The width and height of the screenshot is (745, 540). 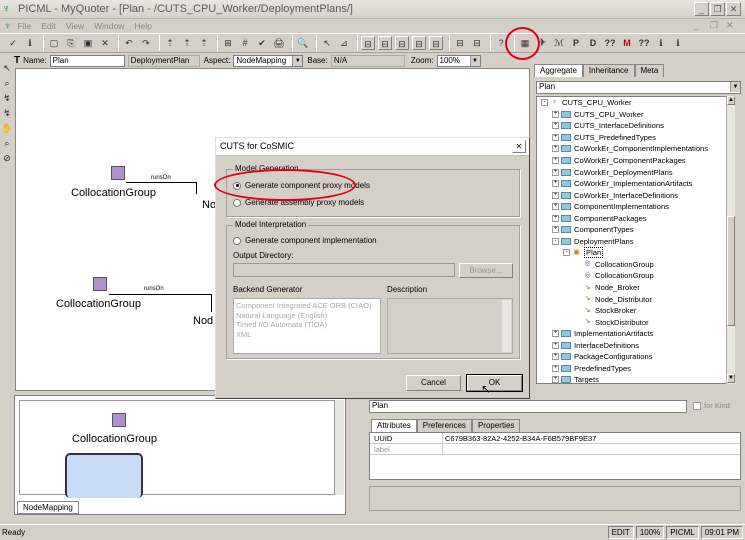 I want to click on tree-item: + CUTS_InterfaceDefinitions, so click(x=635, y=126).